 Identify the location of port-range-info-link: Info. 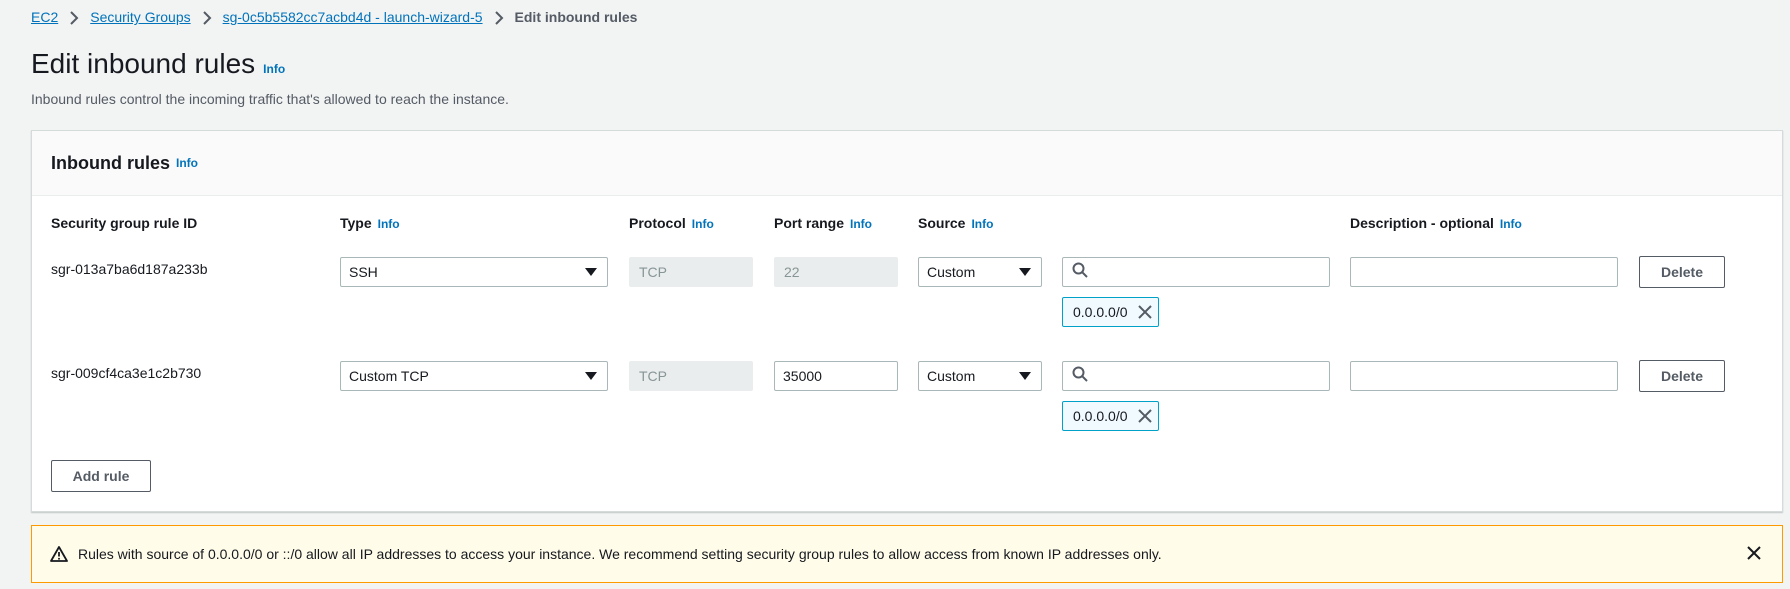
(861, 224).